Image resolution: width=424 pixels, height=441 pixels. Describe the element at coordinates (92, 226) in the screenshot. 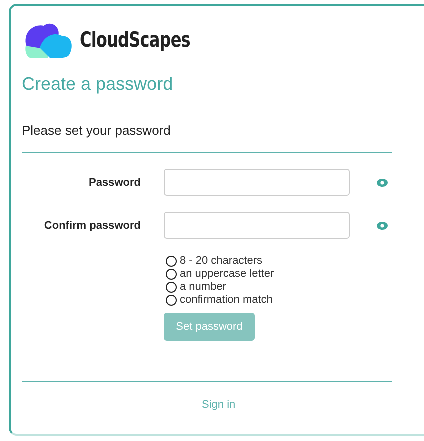

I see `field-label: Confirm password` at that location.